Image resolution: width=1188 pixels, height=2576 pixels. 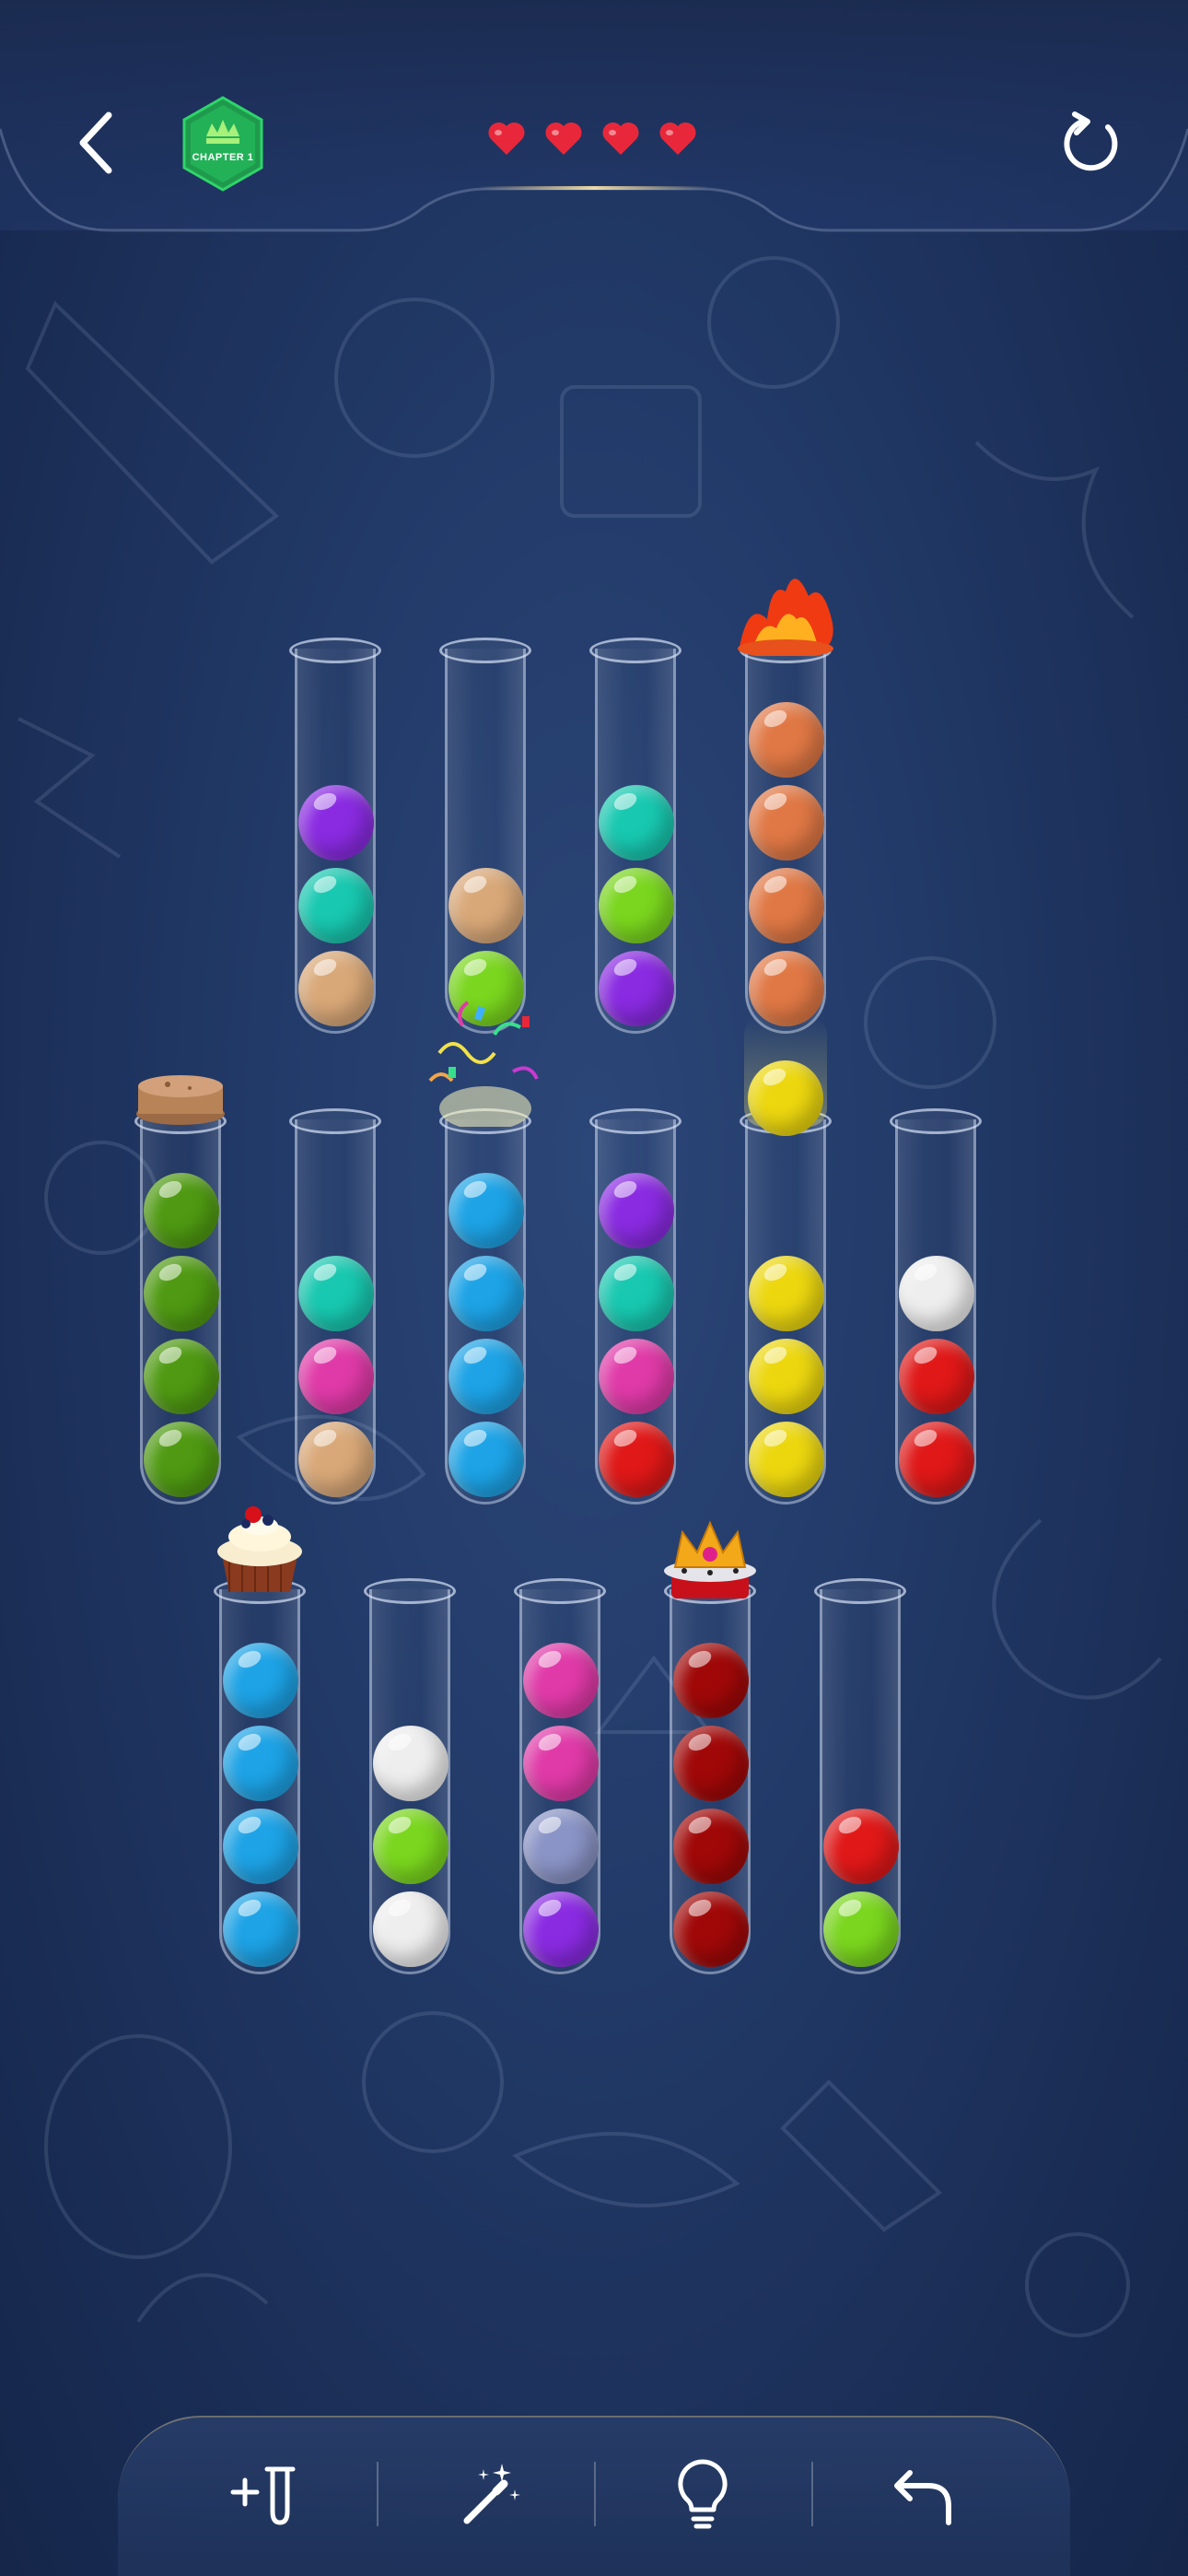 I want to click on bottom-toolbar, so click(x=594, y=2496).